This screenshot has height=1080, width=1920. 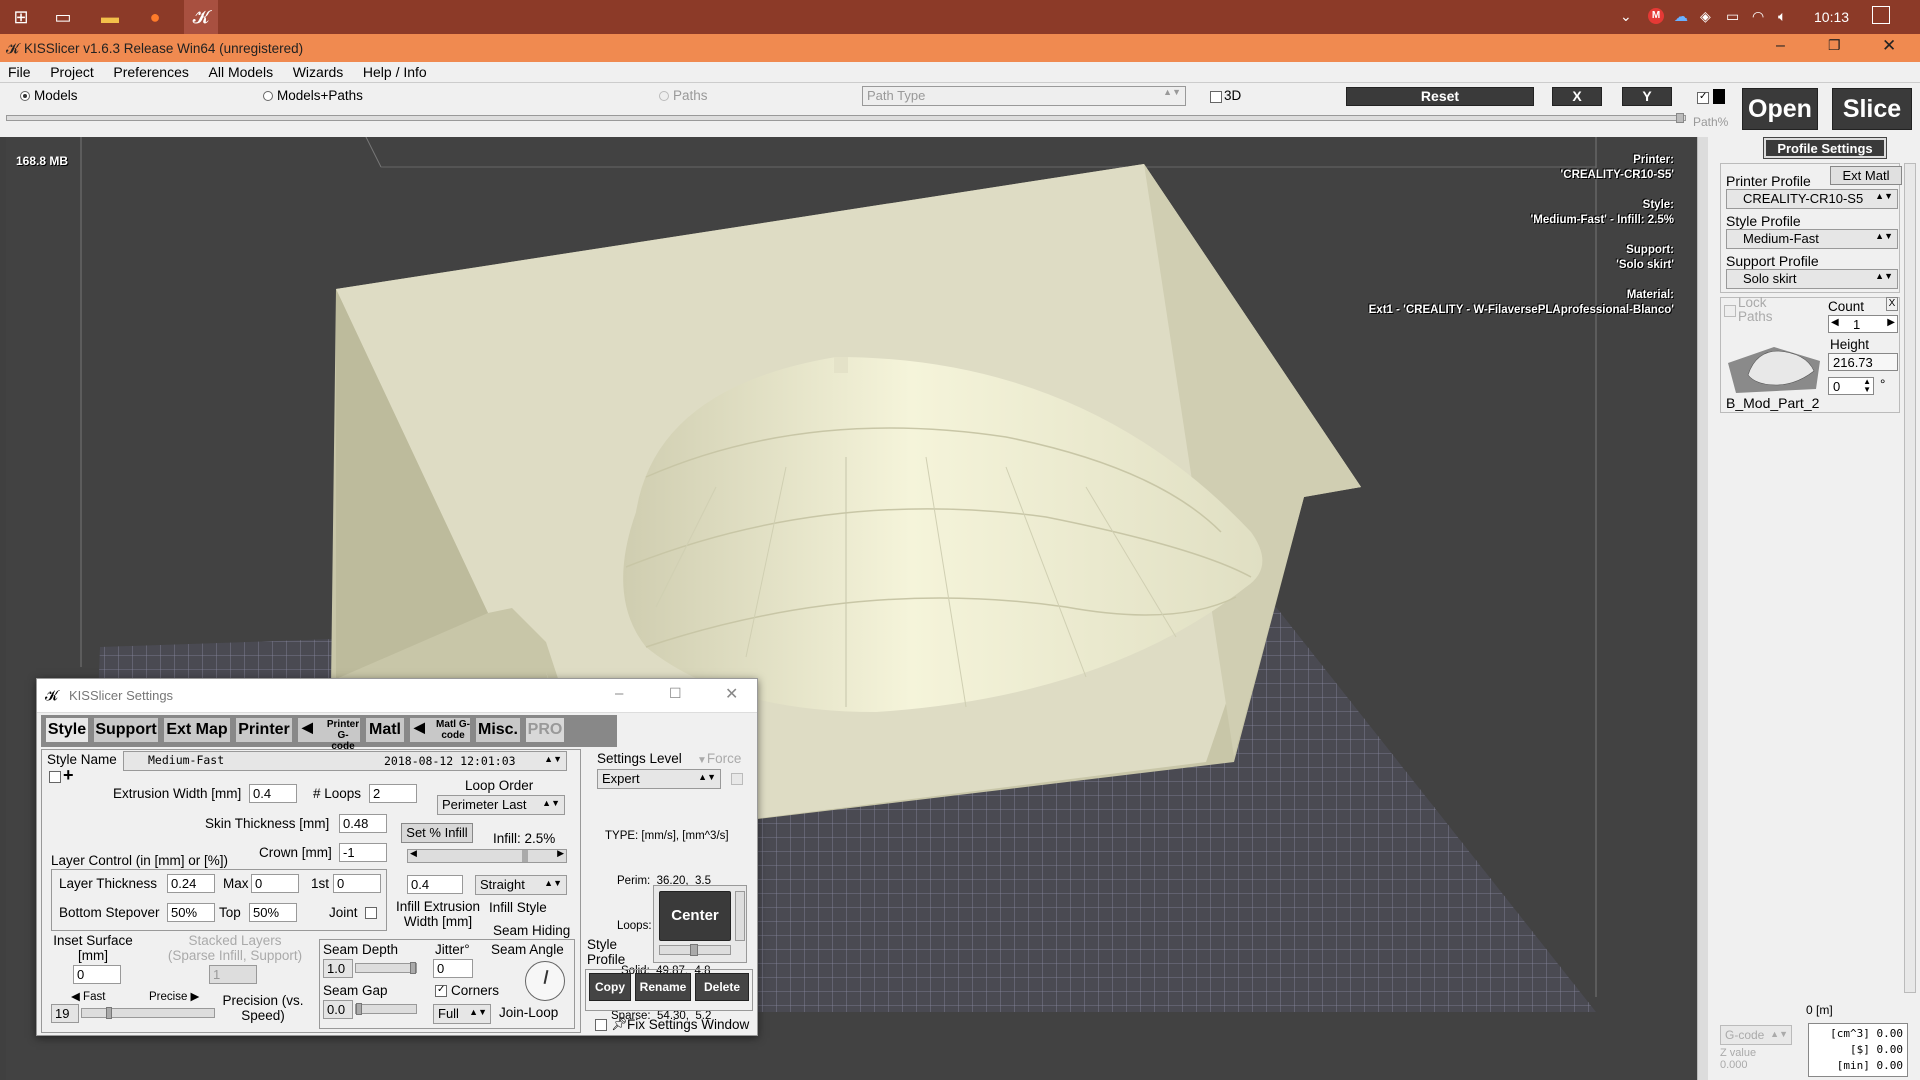 I want to click on ext-matl-button: Ext Matl, so click(x=1866, y=175).